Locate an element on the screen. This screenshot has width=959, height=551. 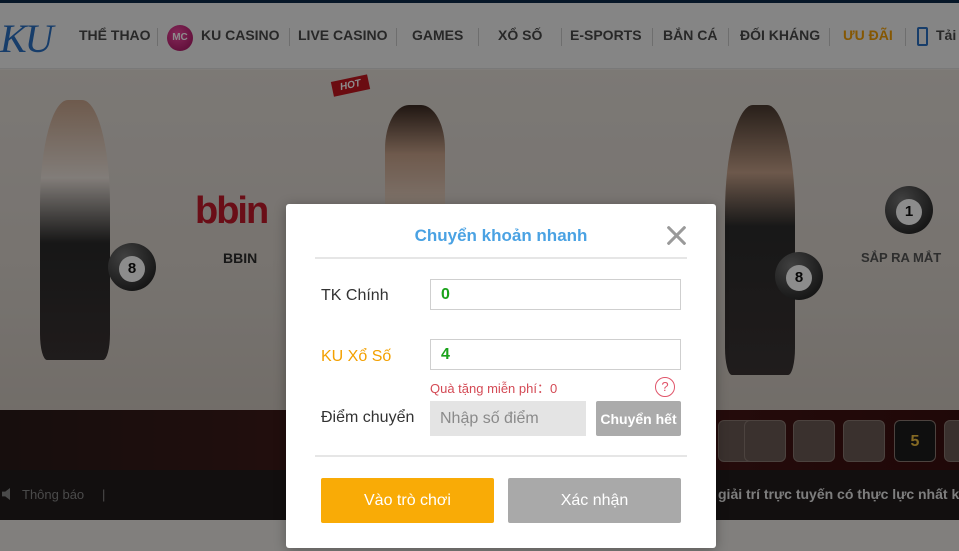
enter-game-button: Vào trò chơi is located at coordinates (407, 500).